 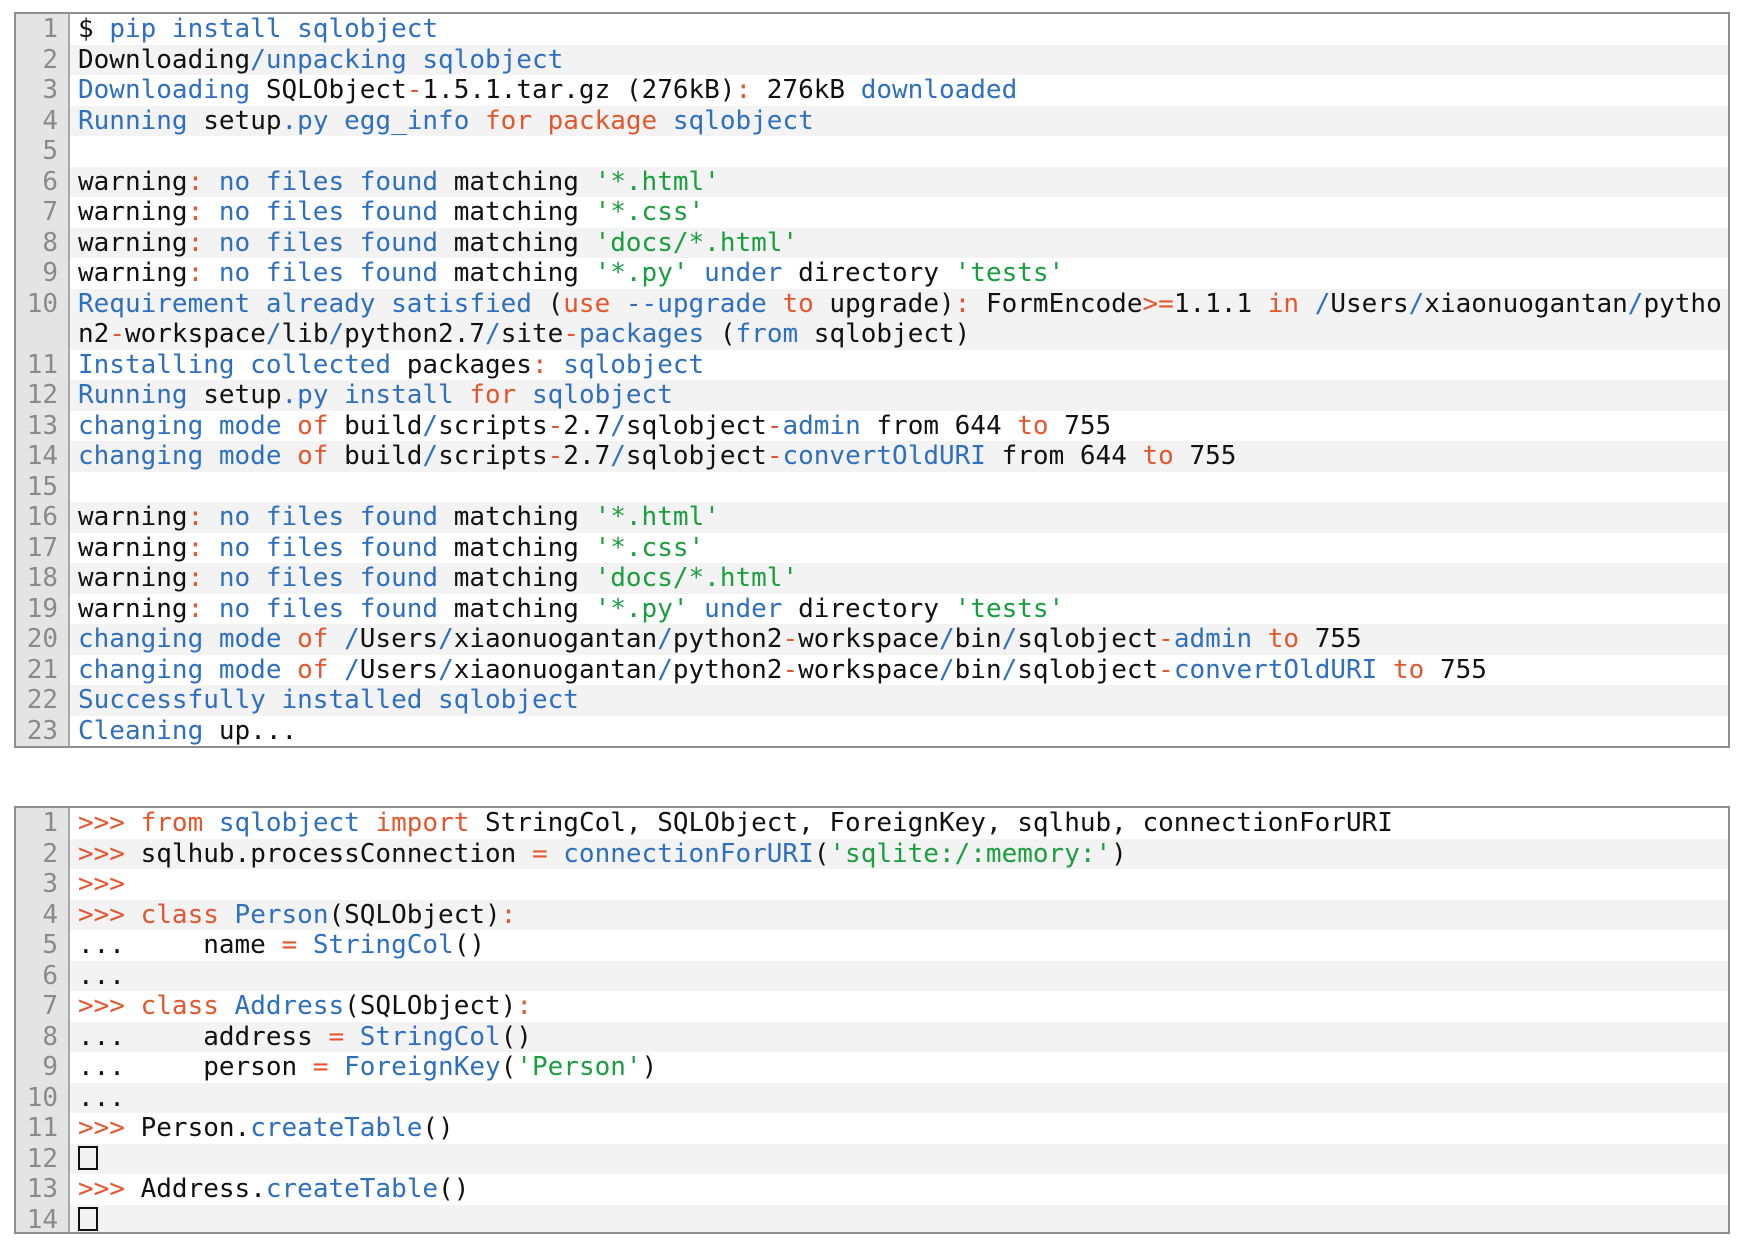 I want to click on code-token: import, so click(x=430, y=823).